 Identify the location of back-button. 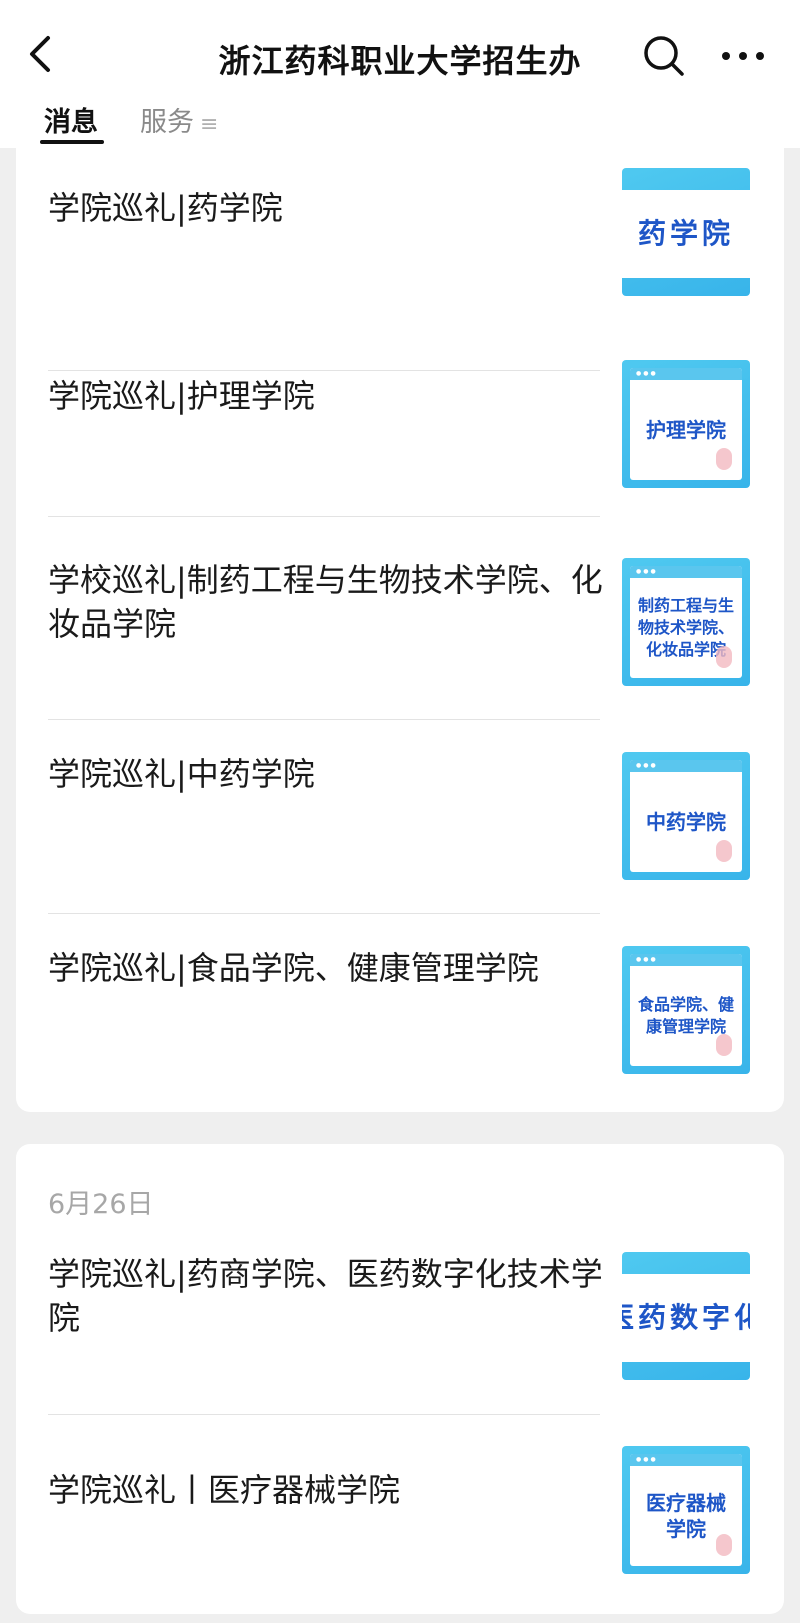
(42, 54).